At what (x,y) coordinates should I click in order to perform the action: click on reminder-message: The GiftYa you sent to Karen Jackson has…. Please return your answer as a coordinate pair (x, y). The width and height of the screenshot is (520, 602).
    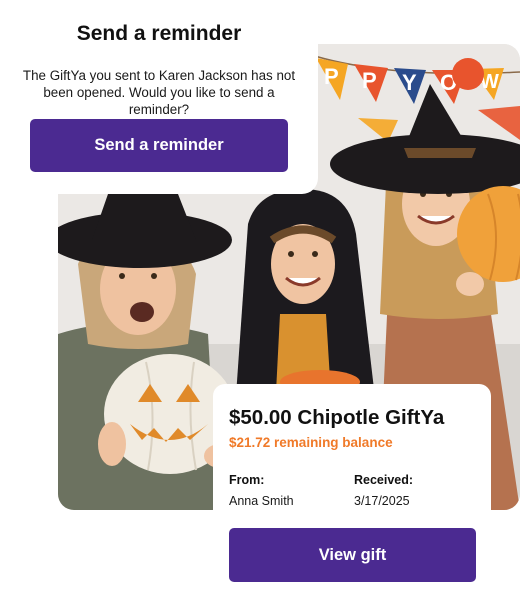
    Looking at the image, I should click on (159, 92).